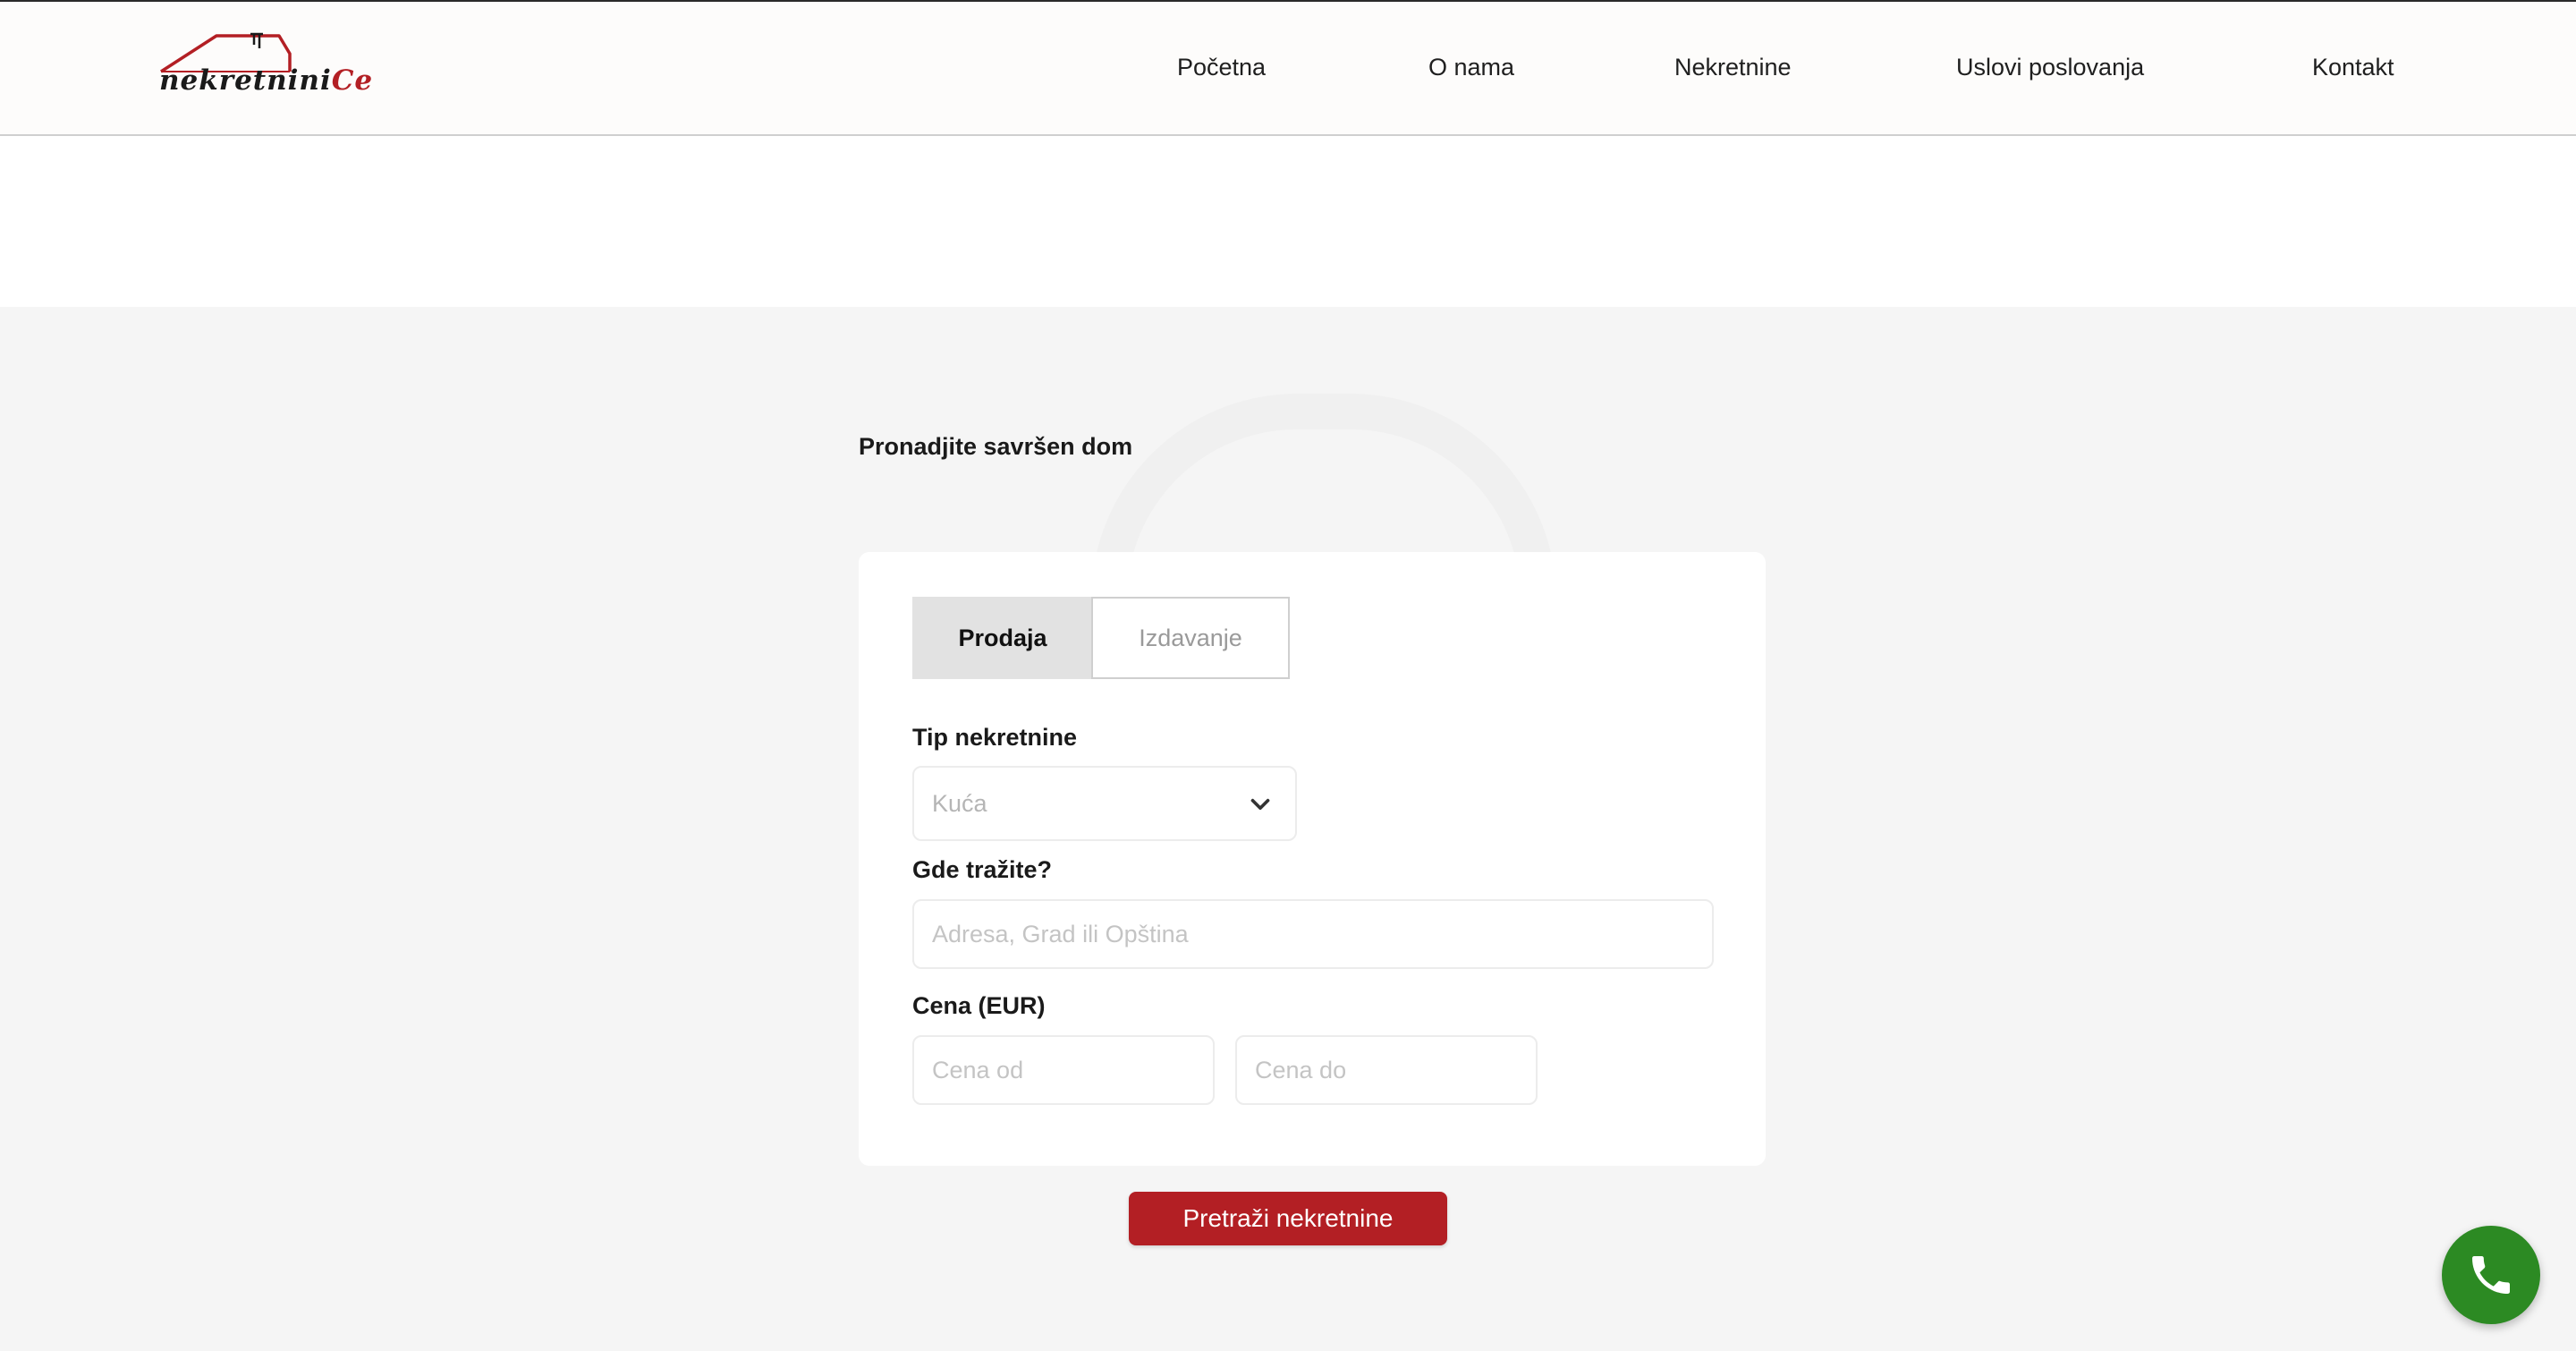 The height and width of the screenshot is (1351, 2576). What do you see at coordinates (982, 870) in the screenshot?
I see `location-label: Gde tražite?` at bounding box center [982, 870].